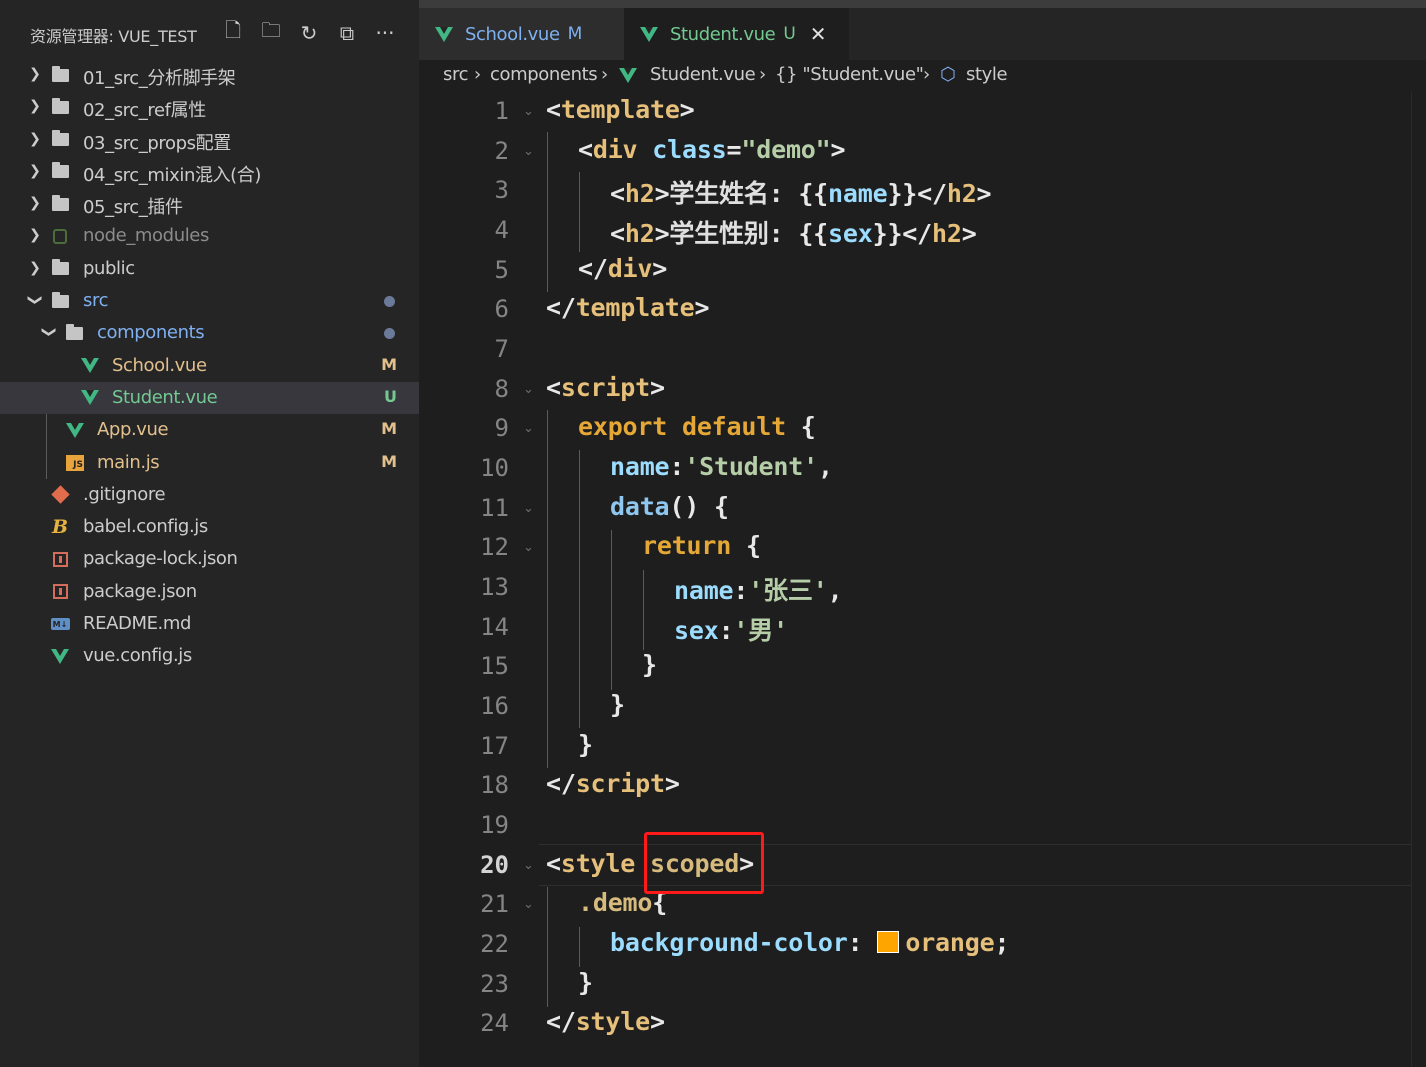  What do you see at coordinates (672, 783) in the screenshot?
I see `code-token: >` at bounding box center [672, 783].